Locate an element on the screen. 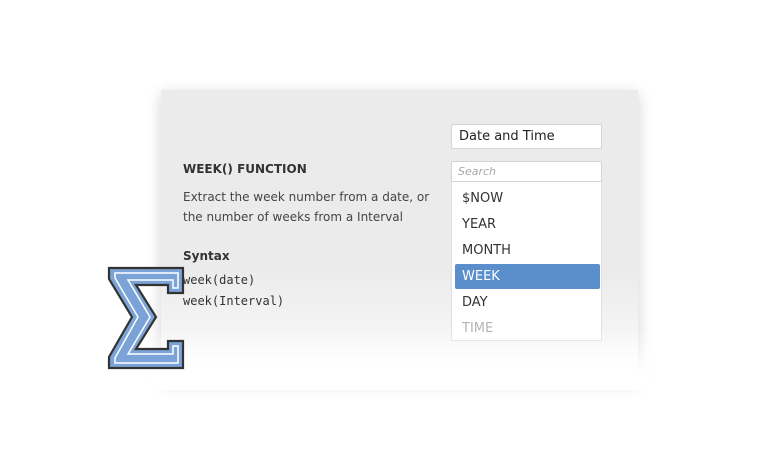  panel-fade is located at coordinates (400, 360).